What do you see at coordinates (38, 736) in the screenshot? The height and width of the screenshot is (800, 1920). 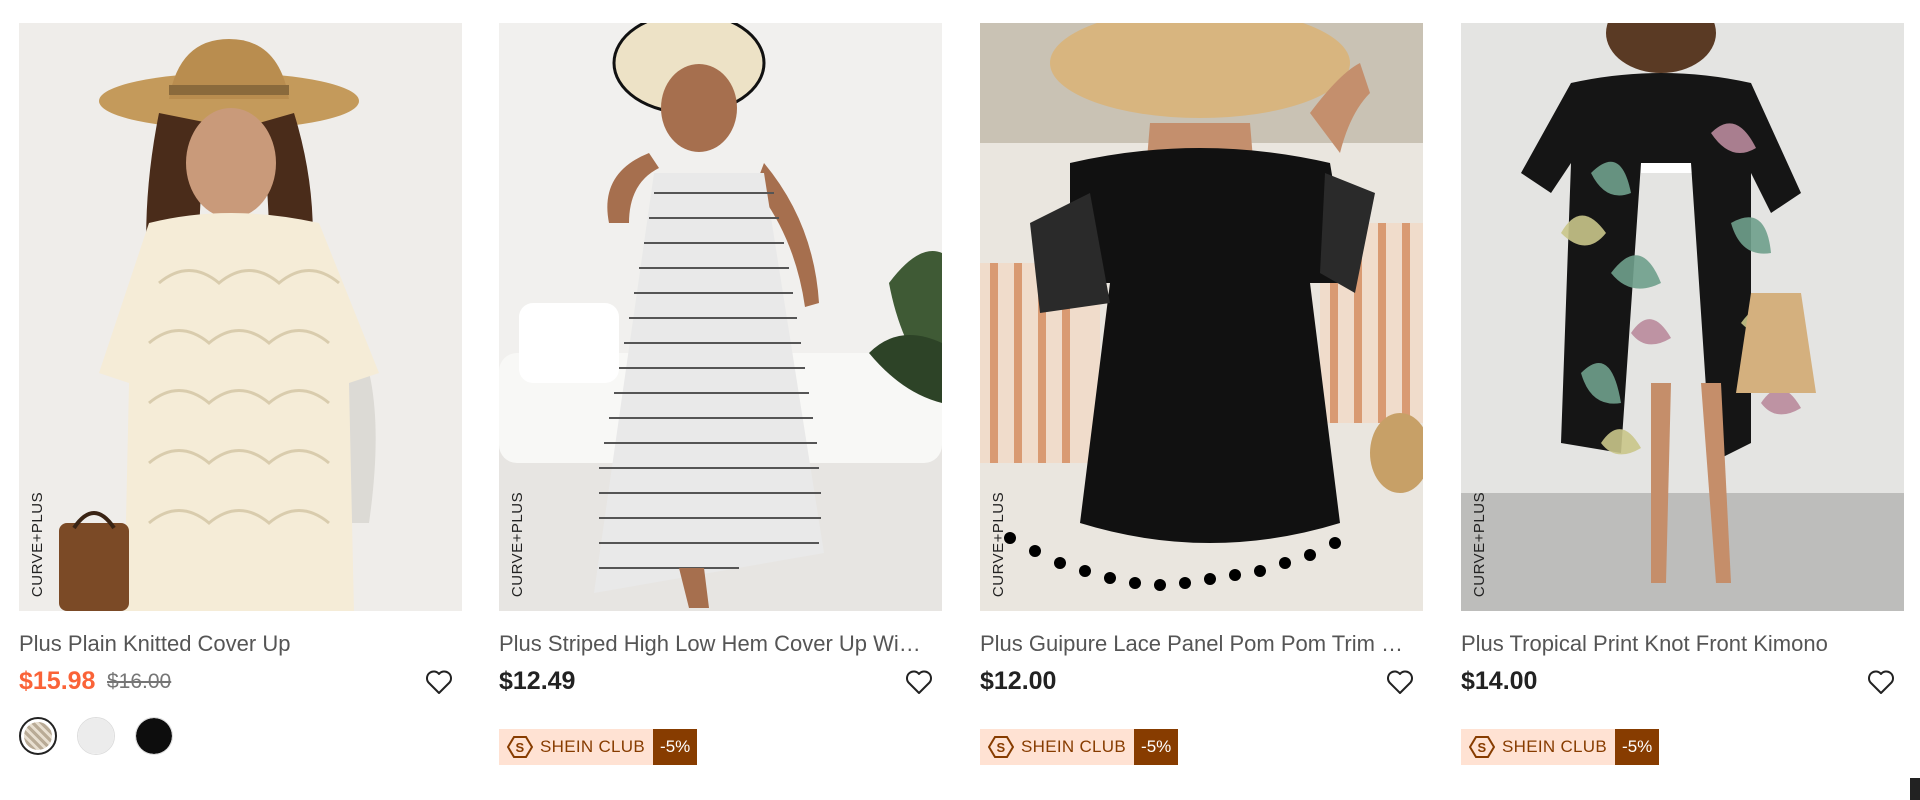 I see `swatch-beige` at bounding box center [38, 736].